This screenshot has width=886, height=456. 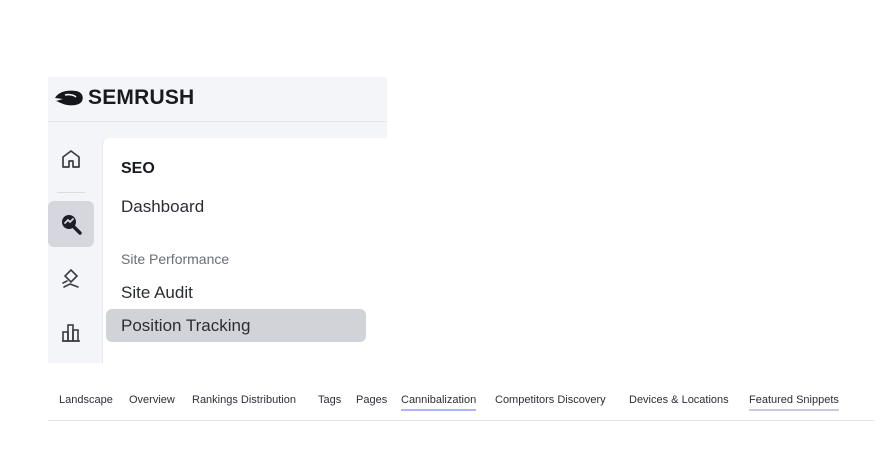 What do you see at coordinates (244, 401) in the screenshot?
I see `tab-rankings-distribution: Rankings Distribution` at bounding box center [244, 401].